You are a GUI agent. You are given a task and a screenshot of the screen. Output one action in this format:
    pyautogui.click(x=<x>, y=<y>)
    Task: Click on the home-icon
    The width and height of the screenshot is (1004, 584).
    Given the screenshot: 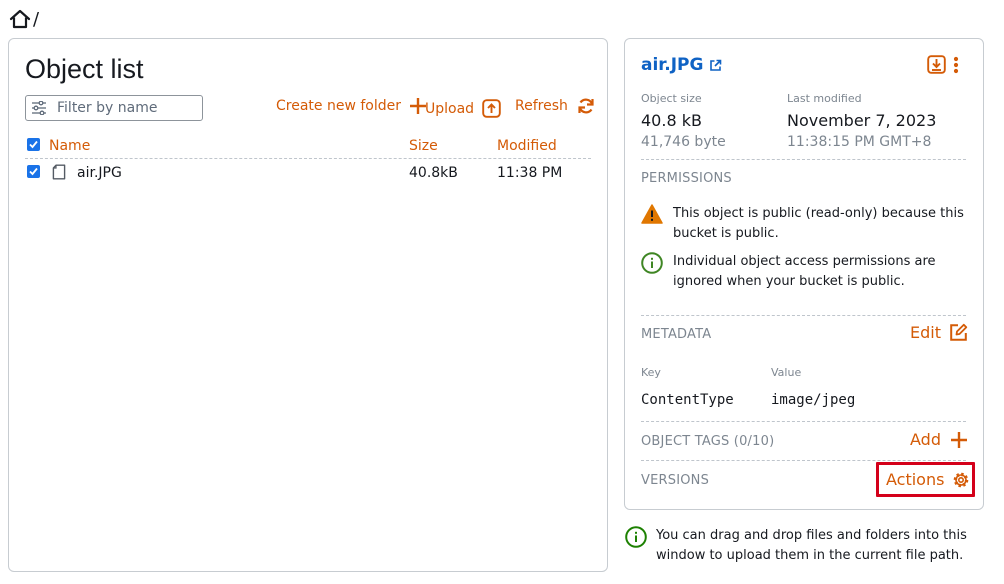 What is the action you would take?
    pyautogui.click(x=20, y=19)
    